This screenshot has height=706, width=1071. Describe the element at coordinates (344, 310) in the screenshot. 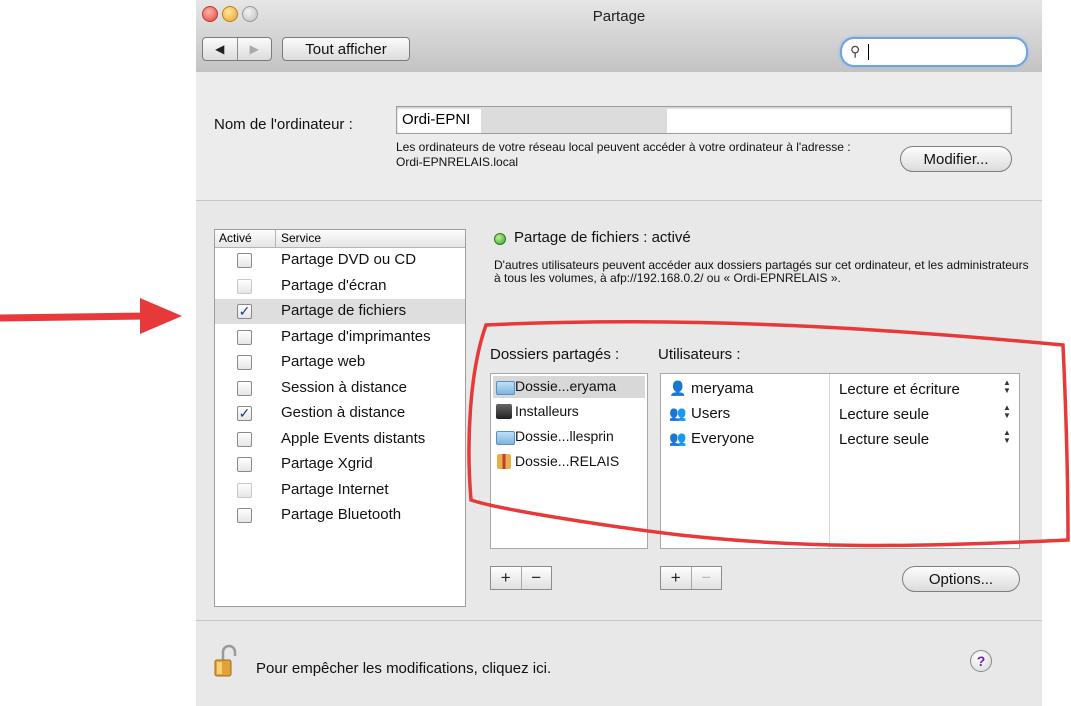

I see `service-label: Partage de fichiers` at that location.